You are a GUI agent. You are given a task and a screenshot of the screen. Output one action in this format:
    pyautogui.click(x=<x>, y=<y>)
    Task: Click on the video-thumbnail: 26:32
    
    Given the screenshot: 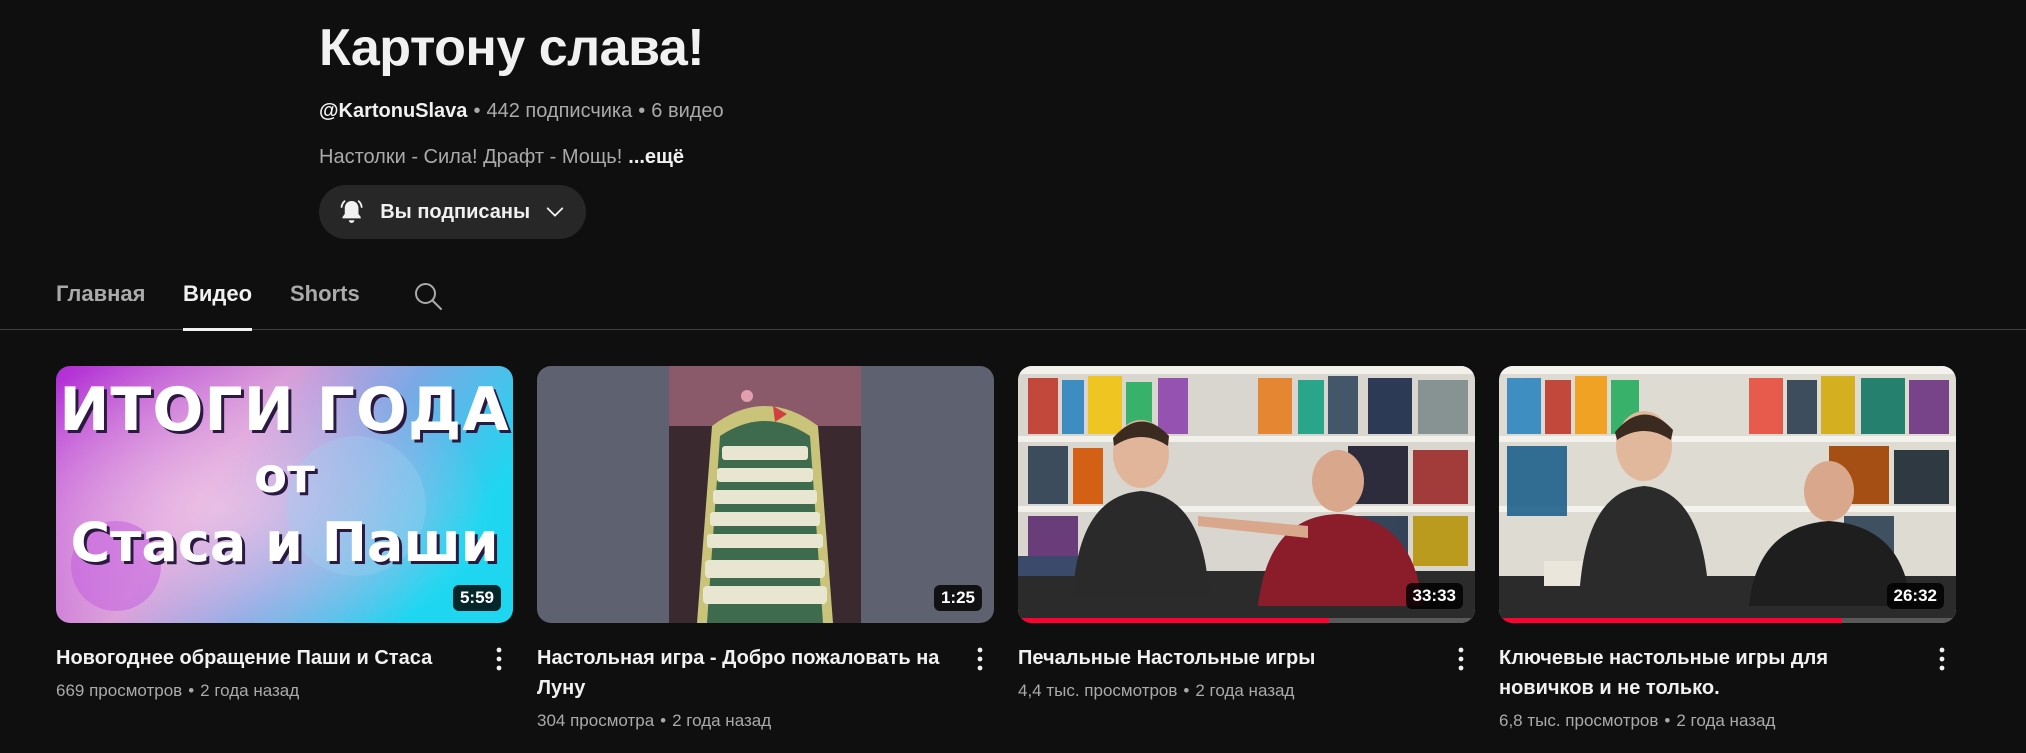 What is the action you would take?
    pyautogui.click(x=1727, y=494)
    